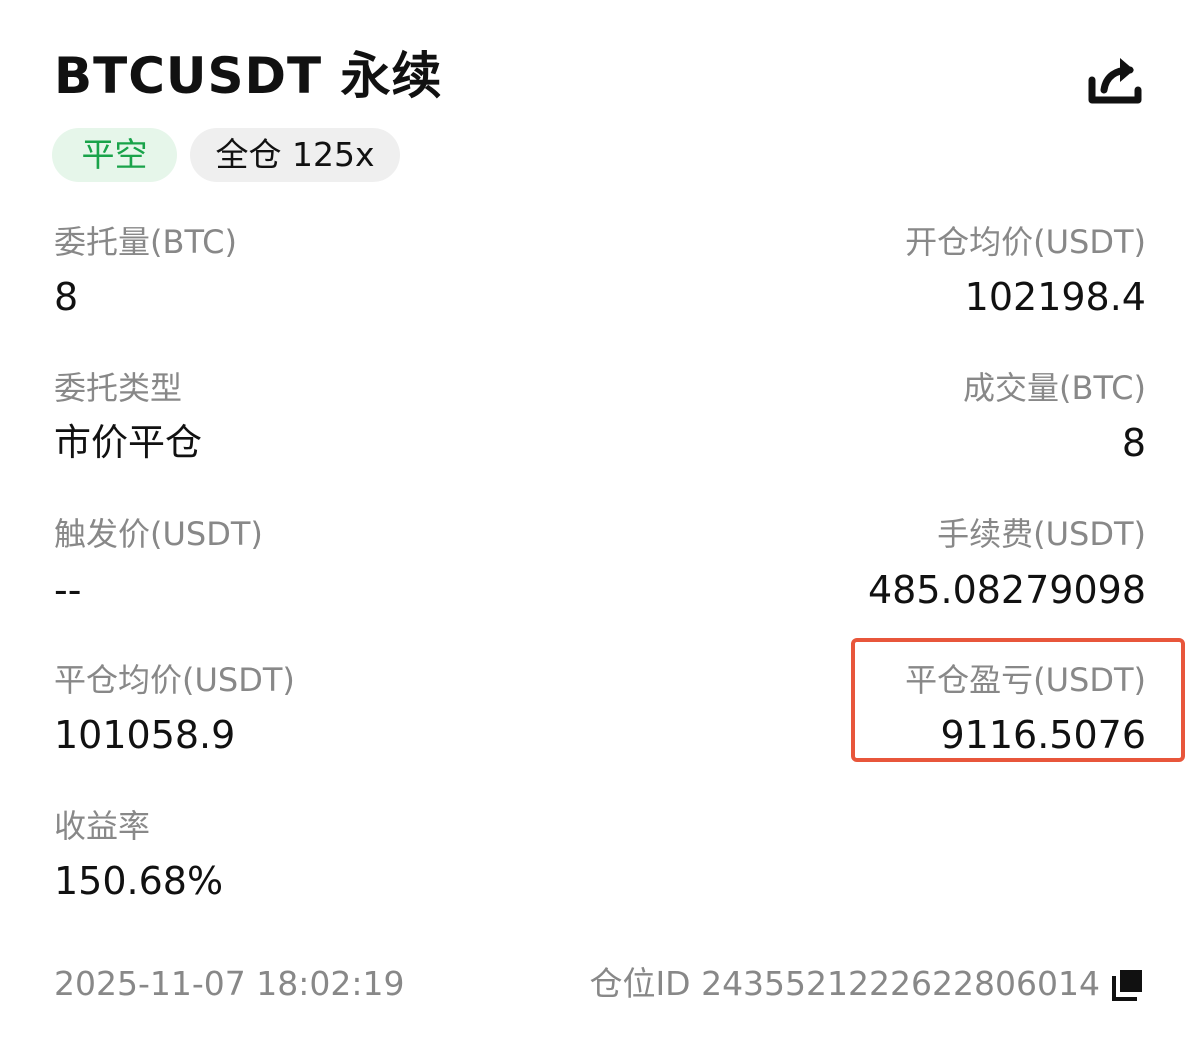  I want to click on page-title: BTCUSDT 永续, so click(248, 76).